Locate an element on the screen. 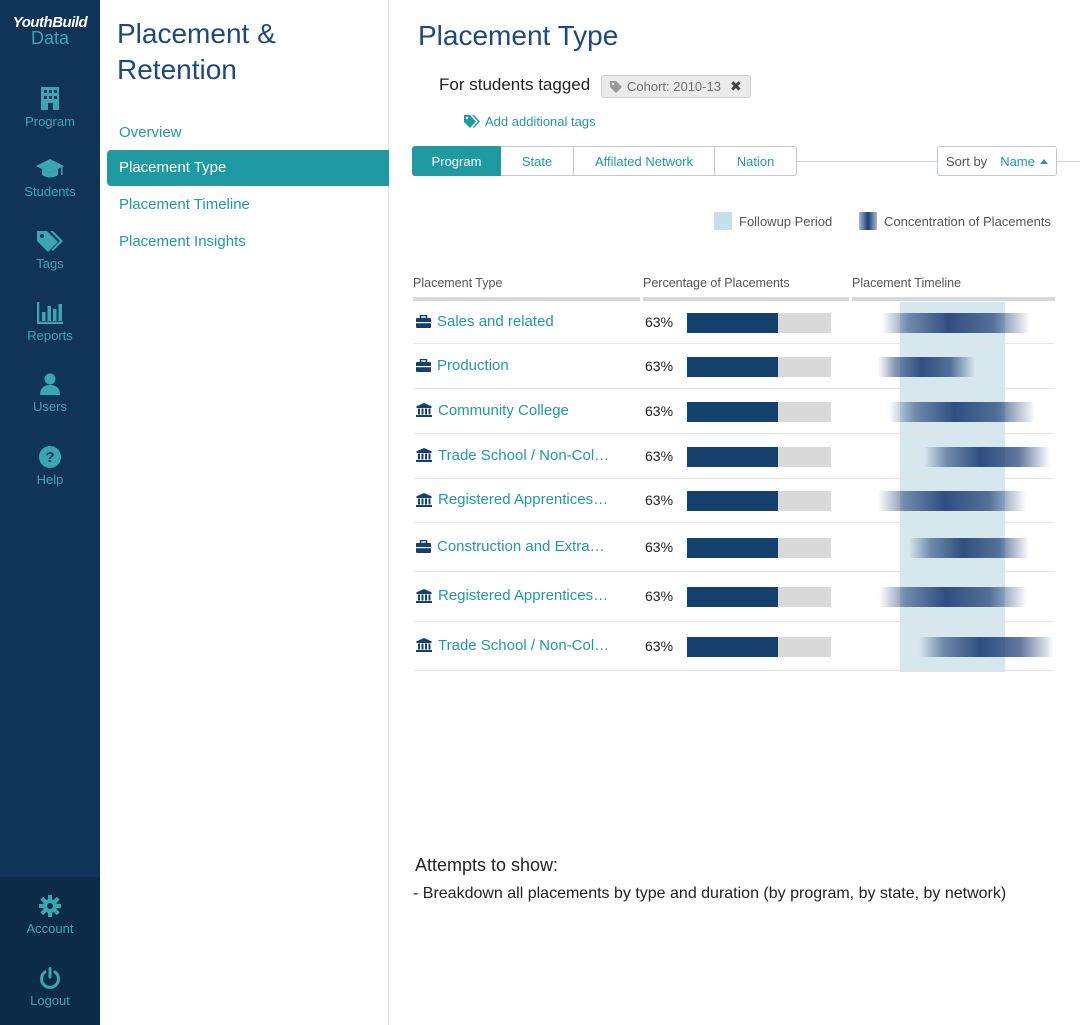  rail-label: Tags is located at coordinates (50, 263).